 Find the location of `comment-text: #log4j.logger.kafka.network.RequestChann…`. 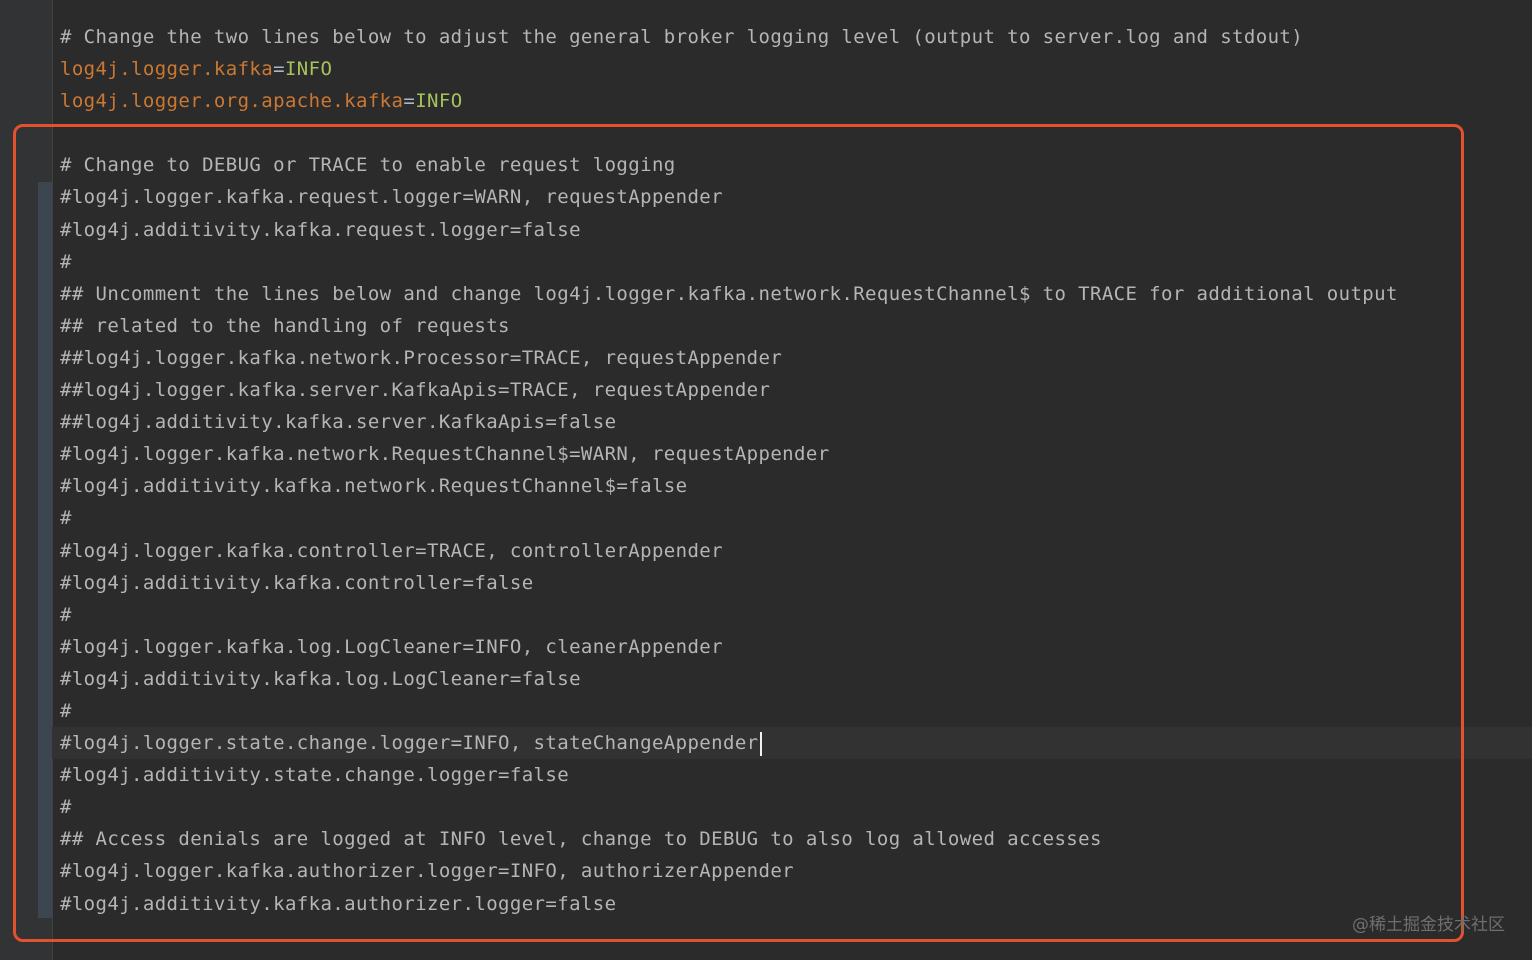

comment-text: #log4j.logger.kafka.network.RequestChann… is located at coordinates (445, 454).